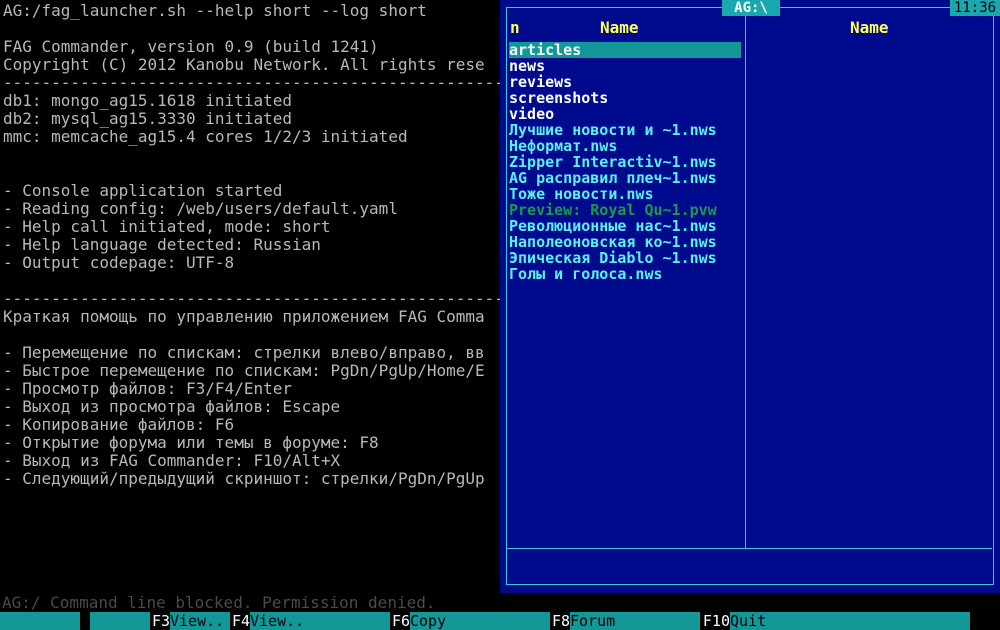 The width and height of the screenshot is (1000, 630). What do you see at coordinates (869, 28) in the screenshot?
I see `right-column-header: Name` at bounding box center [869, 28].